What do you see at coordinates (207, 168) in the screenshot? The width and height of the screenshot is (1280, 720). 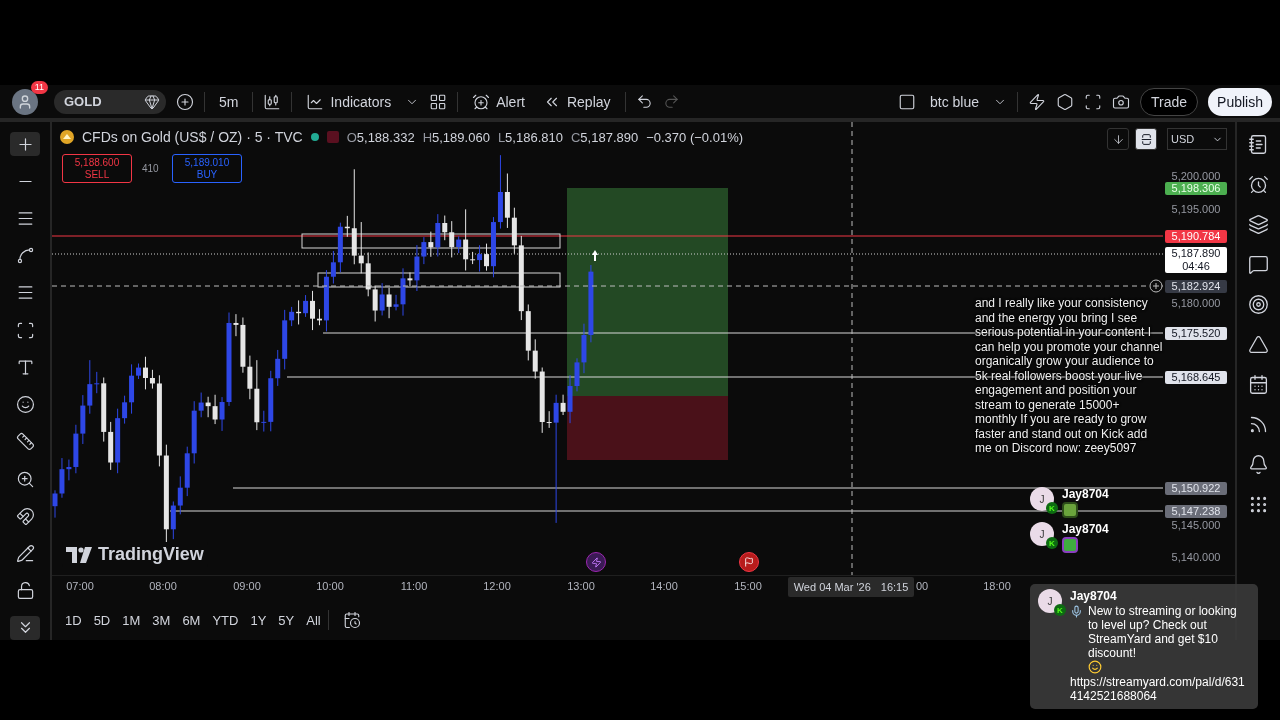 I see `buy-button: 5,189.010 BUY` at bounding box center [207, 168].